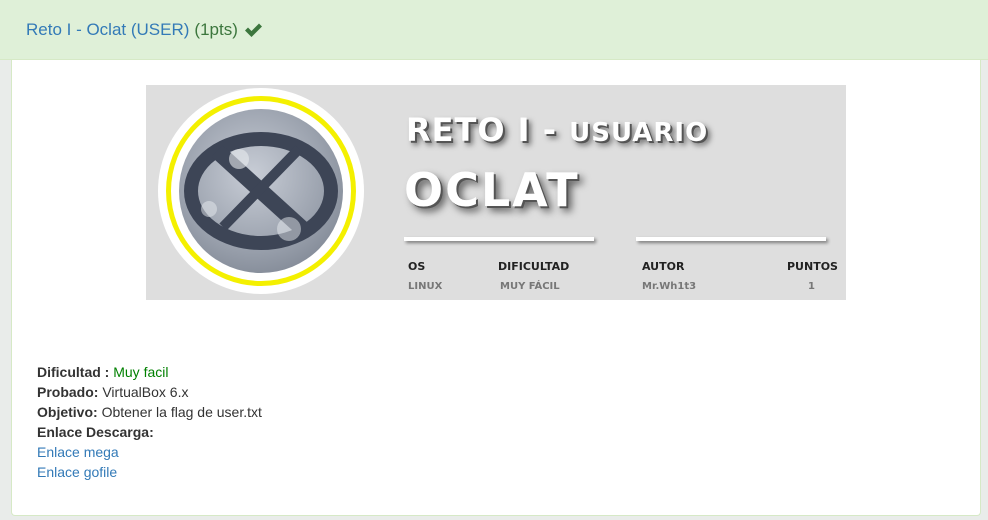 This screenshot has height=520, width=988. Describe the element at coordinates (181, 412) in the screenshot. I see `objective-value: Obtener la flag de user.txt` at that location.